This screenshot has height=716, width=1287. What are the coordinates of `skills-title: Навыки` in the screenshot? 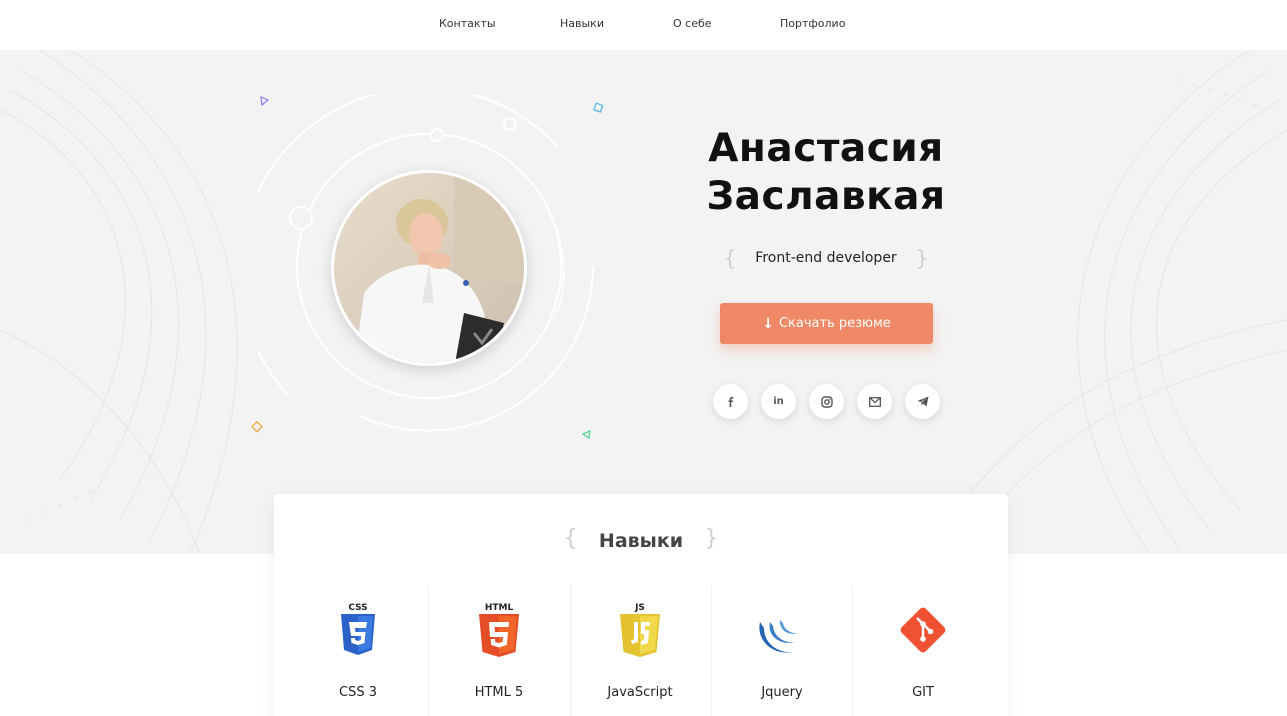 It's located at (641, 541).